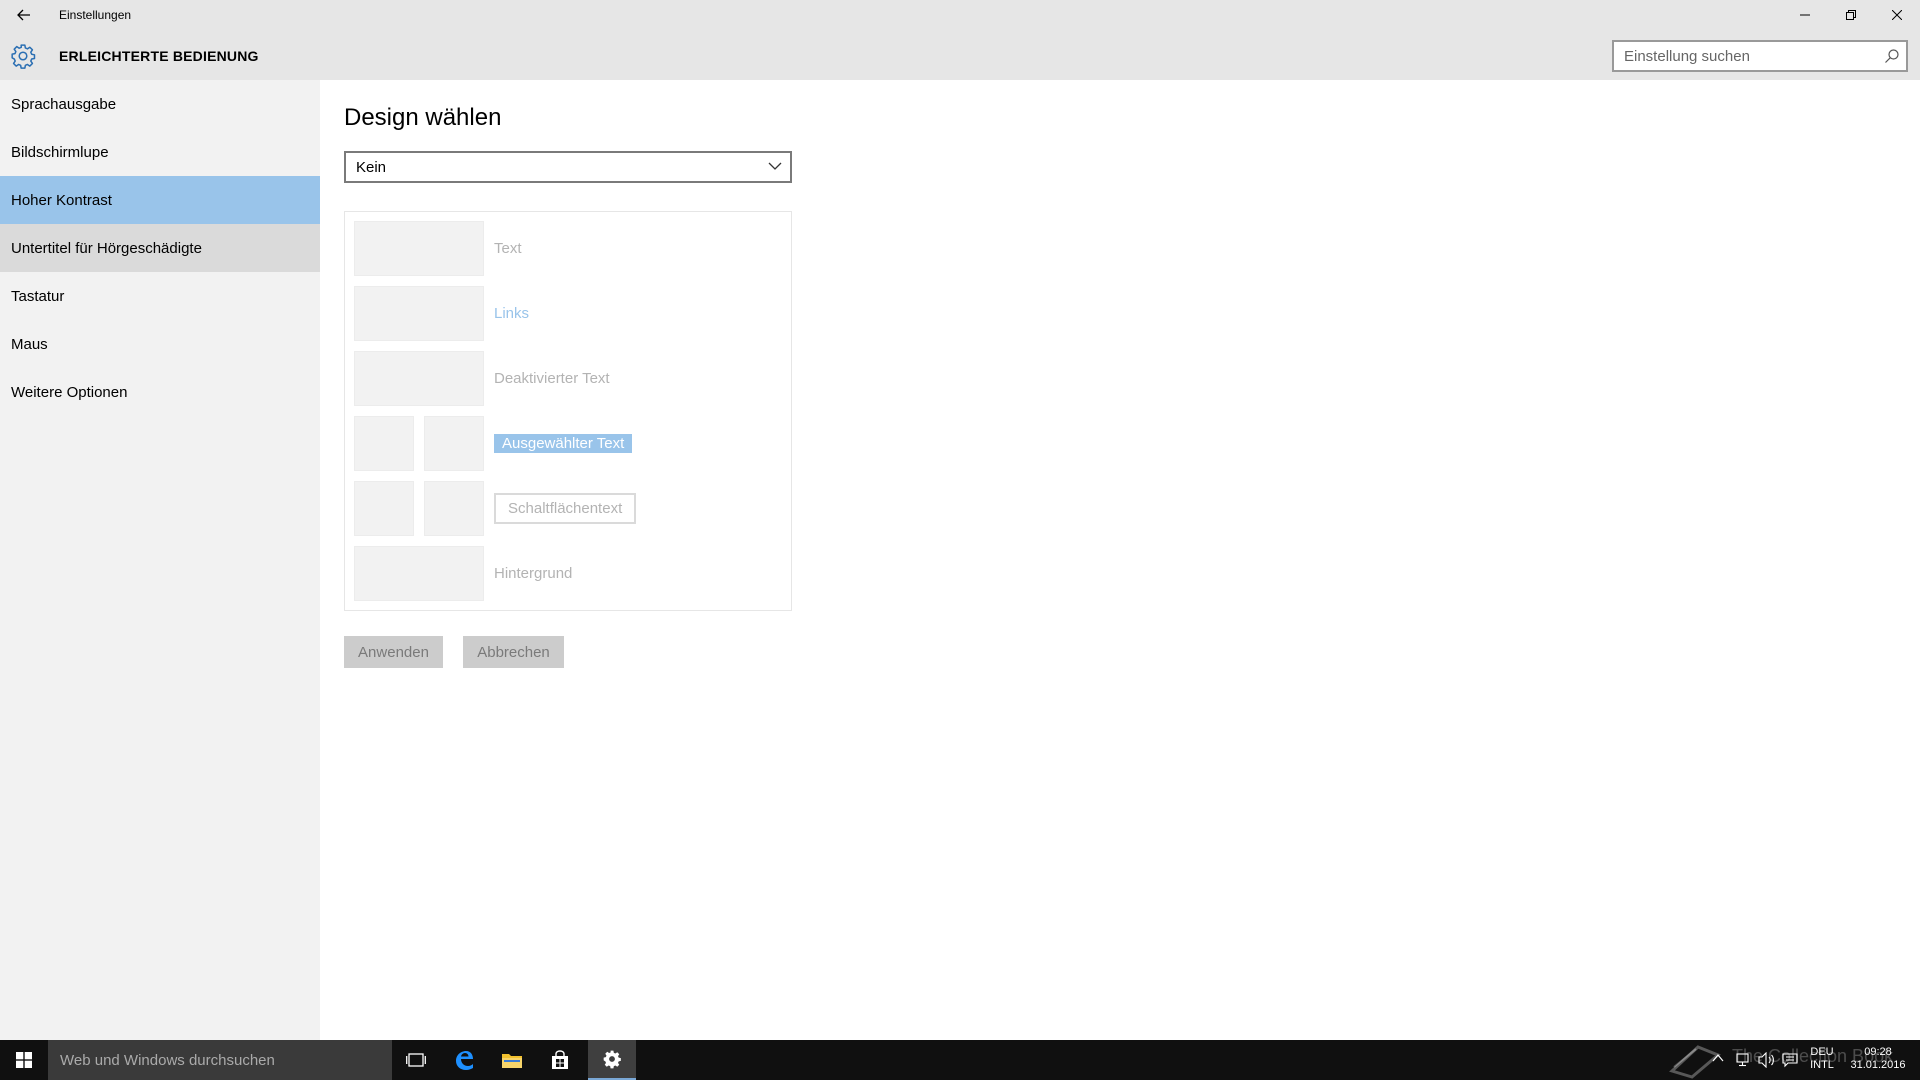 This screenshot has height=1080, width=1920. What do you see at coordinates (512, 313) in the screenshot?
I see `preview-links-label: Links` at bounding box center [512, 313].